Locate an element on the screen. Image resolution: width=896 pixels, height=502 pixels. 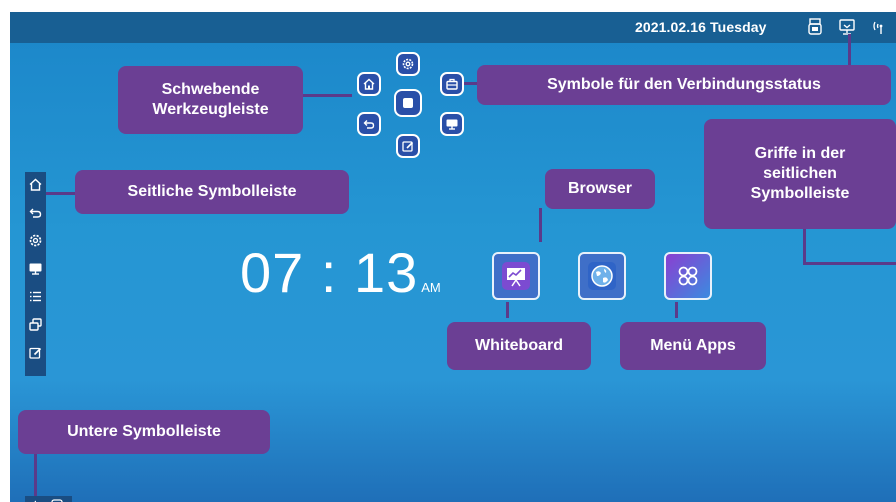
status-datetime: 2021.02.16 Tuesday is located at coordinates (701, 27).